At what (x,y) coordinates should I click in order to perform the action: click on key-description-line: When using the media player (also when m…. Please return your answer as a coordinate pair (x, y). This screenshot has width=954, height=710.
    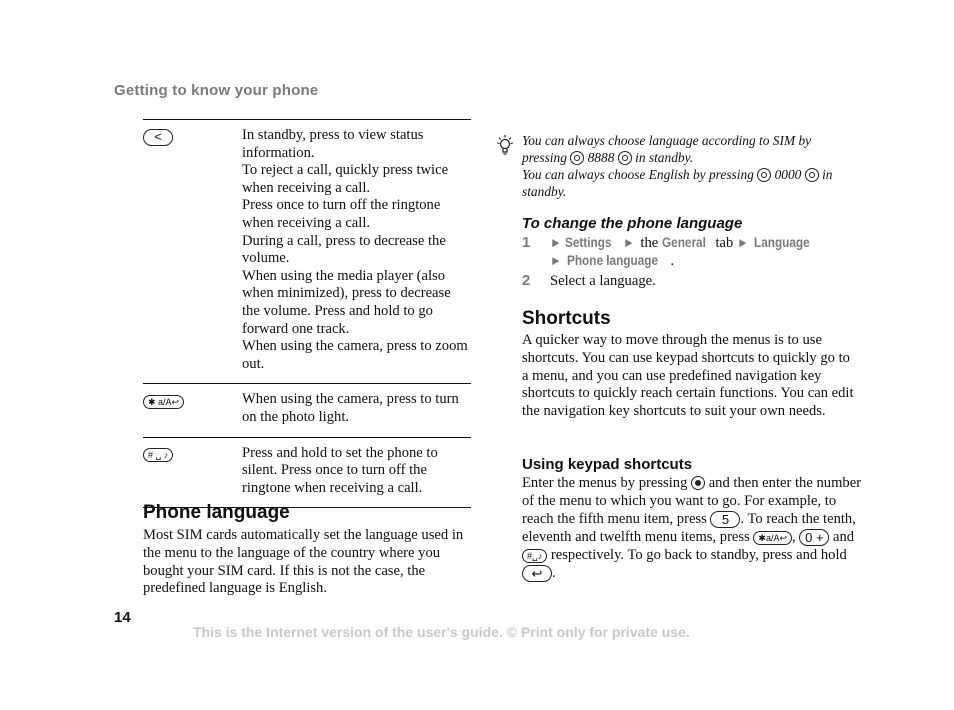
    Looking at the image, I should click on (346, 302).